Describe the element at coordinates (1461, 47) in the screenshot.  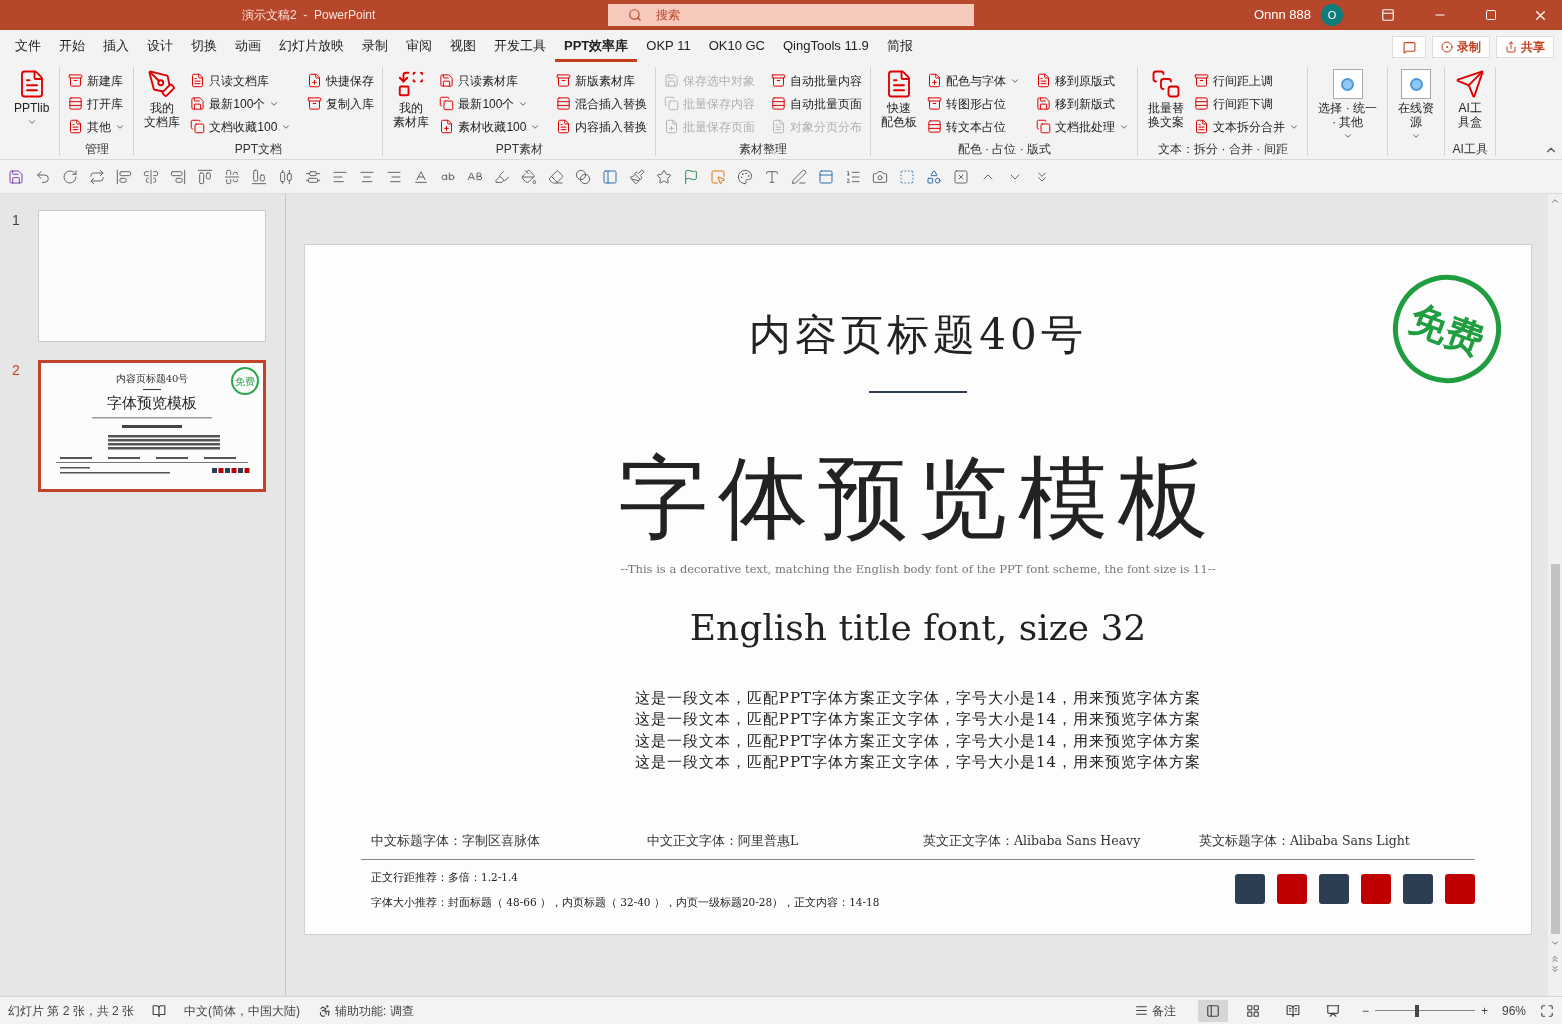
I see `record-button: 录制` at that location.